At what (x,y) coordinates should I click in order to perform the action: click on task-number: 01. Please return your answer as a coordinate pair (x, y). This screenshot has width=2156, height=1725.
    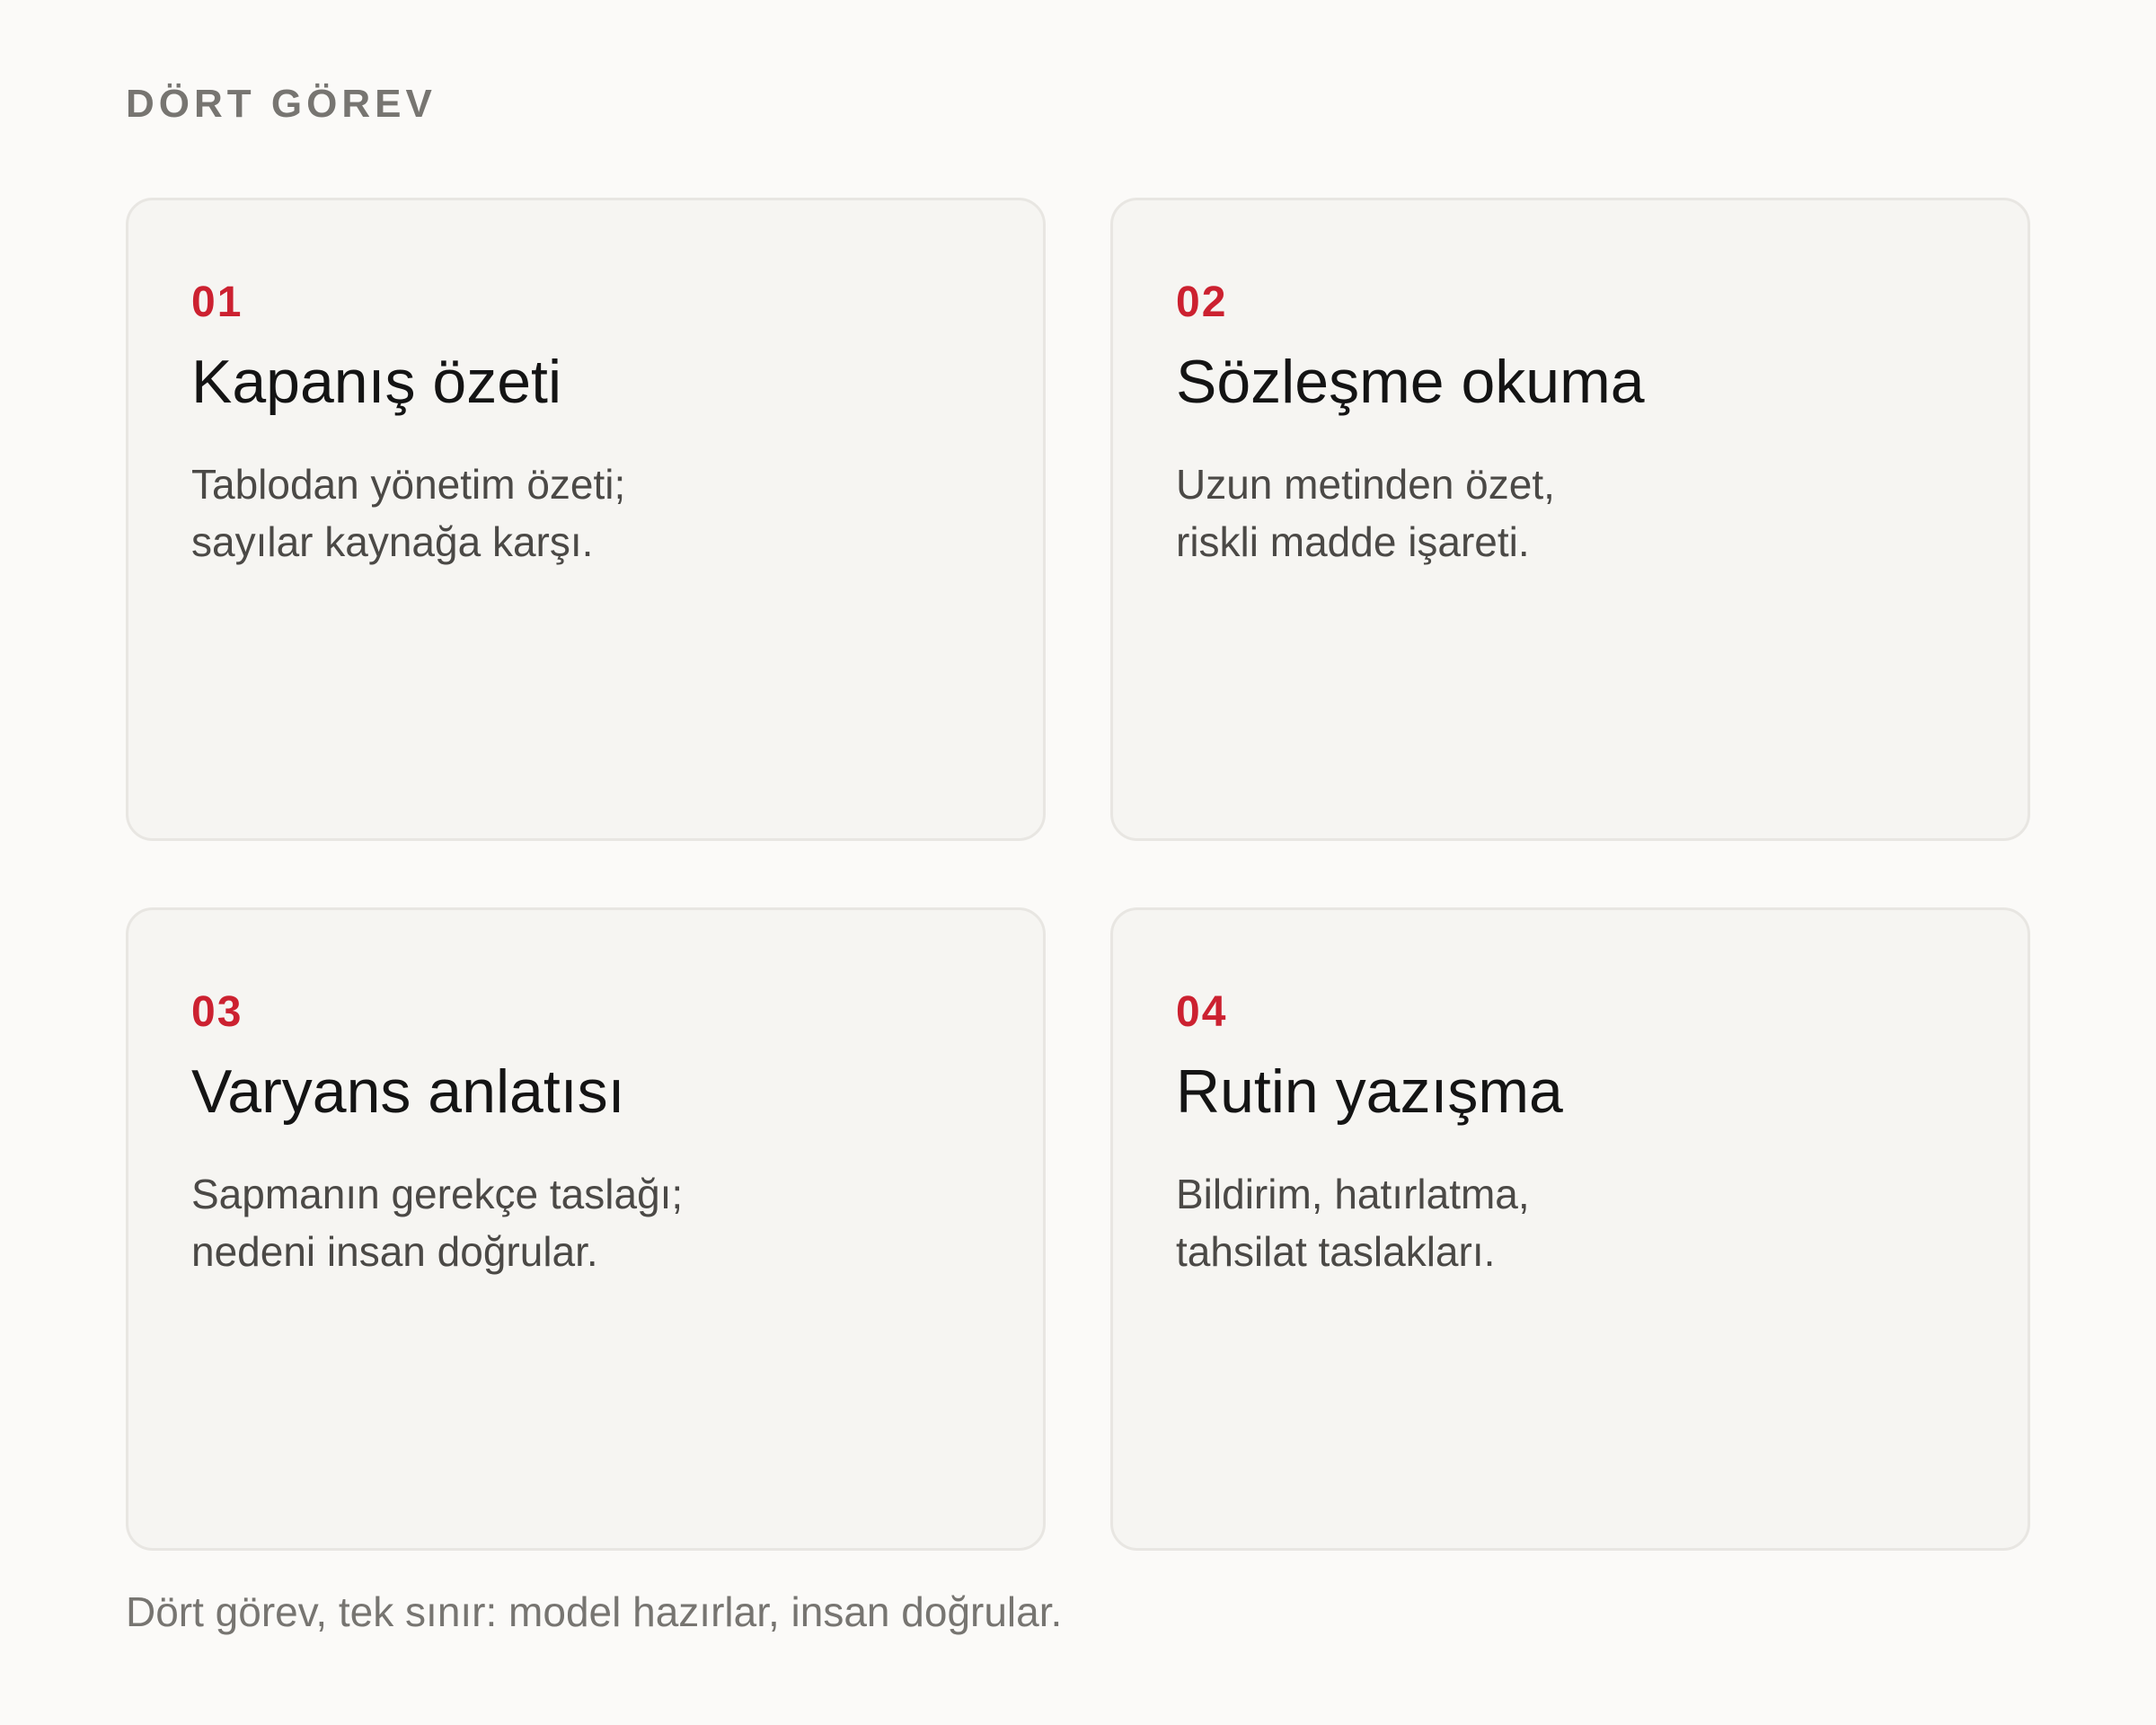
    Looking at the image, I should click on (217, 302).